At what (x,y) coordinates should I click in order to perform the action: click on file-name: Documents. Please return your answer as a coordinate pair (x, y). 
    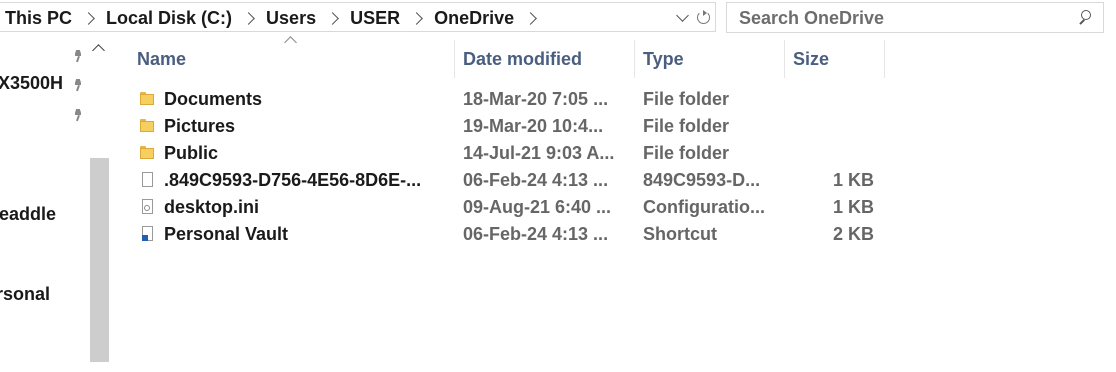
    Looking at the image, I should click on (213, 99).